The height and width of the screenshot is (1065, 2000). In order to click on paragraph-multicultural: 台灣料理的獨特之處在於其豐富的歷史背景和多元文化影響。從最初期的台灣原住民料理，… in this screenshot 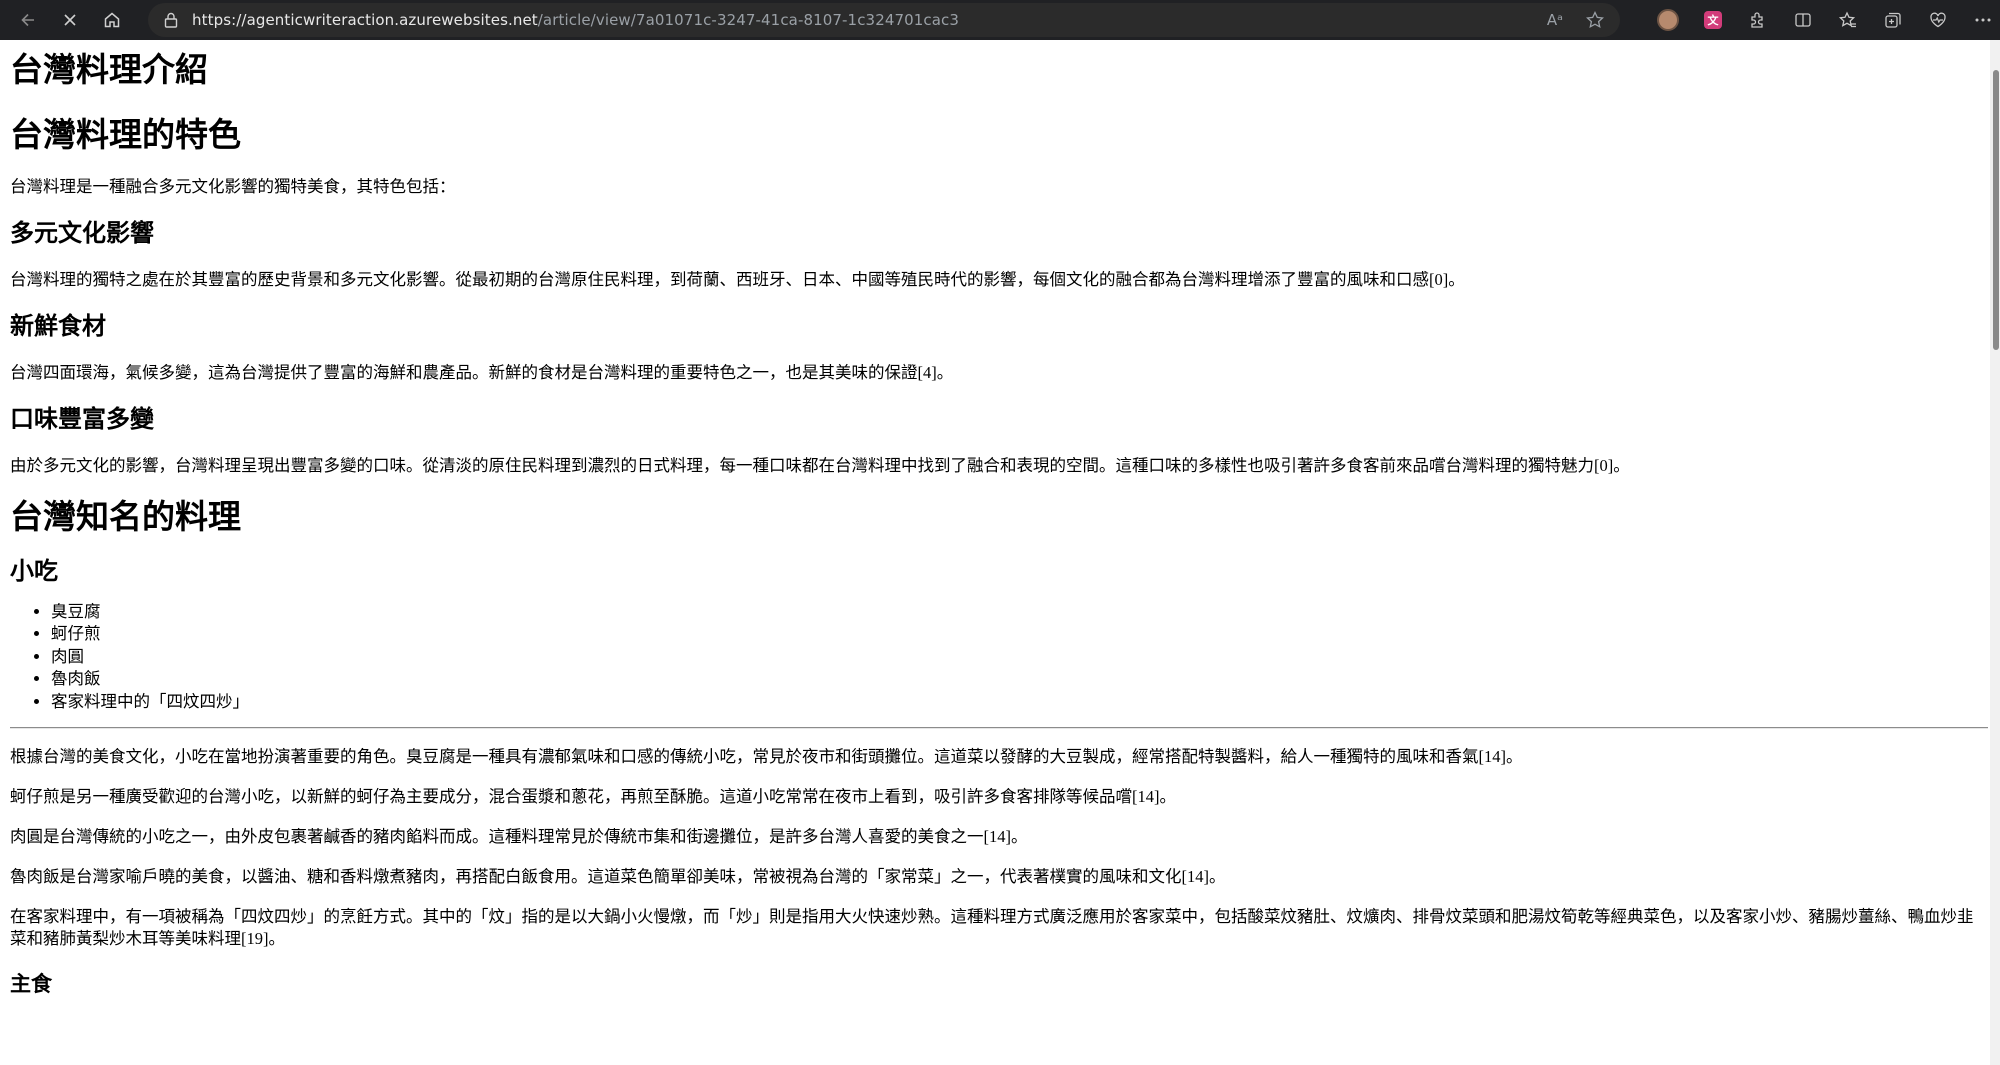, I will do `click(737, 279)`.